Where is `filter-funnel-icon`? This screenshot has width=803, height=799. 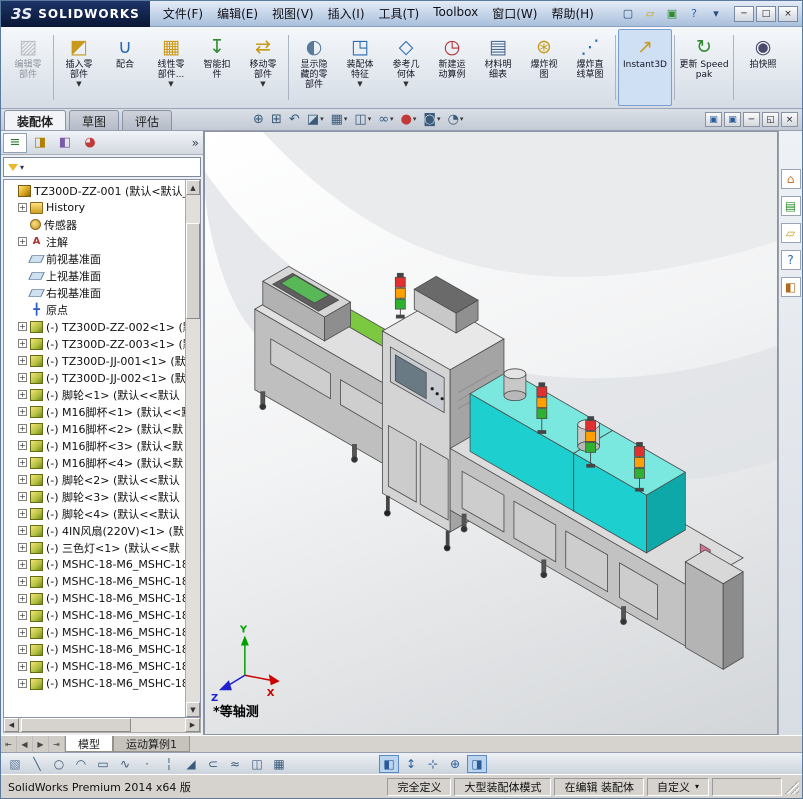 filter-funnel-icon is located at coordinates (13, 167).